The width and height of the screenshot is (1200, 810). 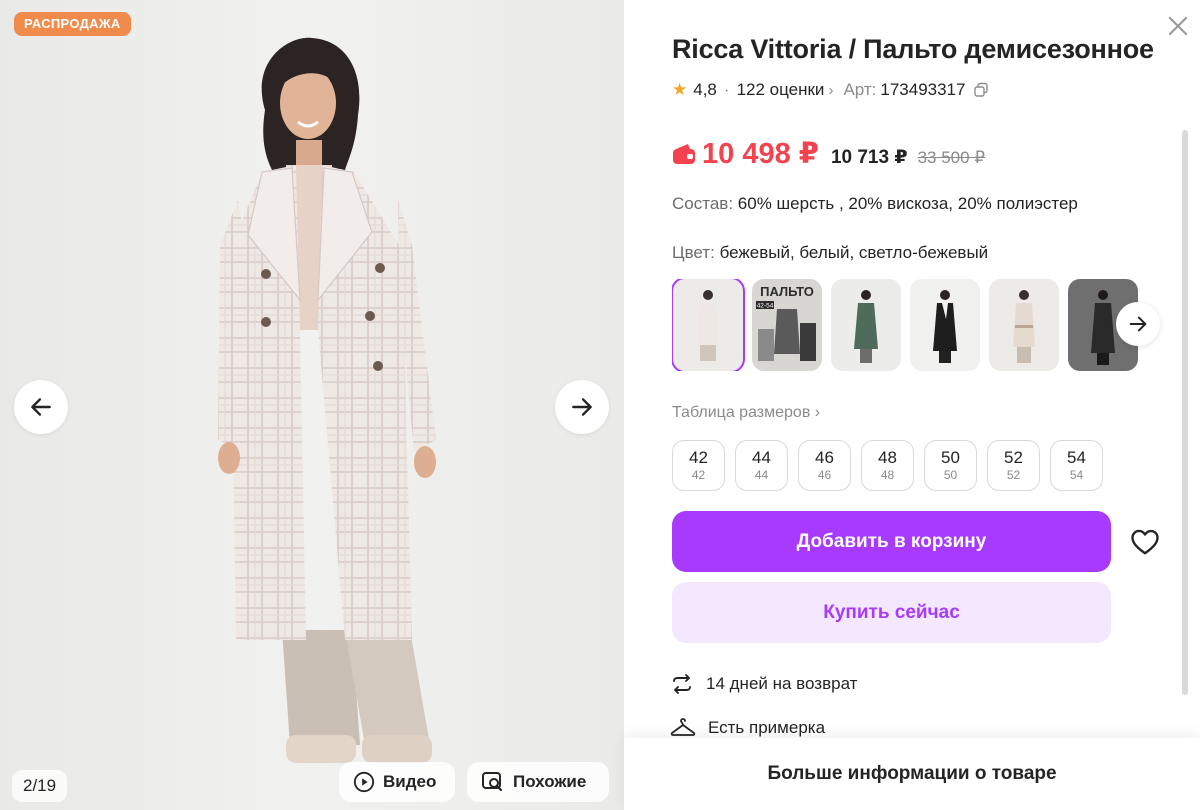 What do you see at coordinates (410, 781) in the screenshot?
I see `video-button-label: Видео` at bounding box center [410, 781].